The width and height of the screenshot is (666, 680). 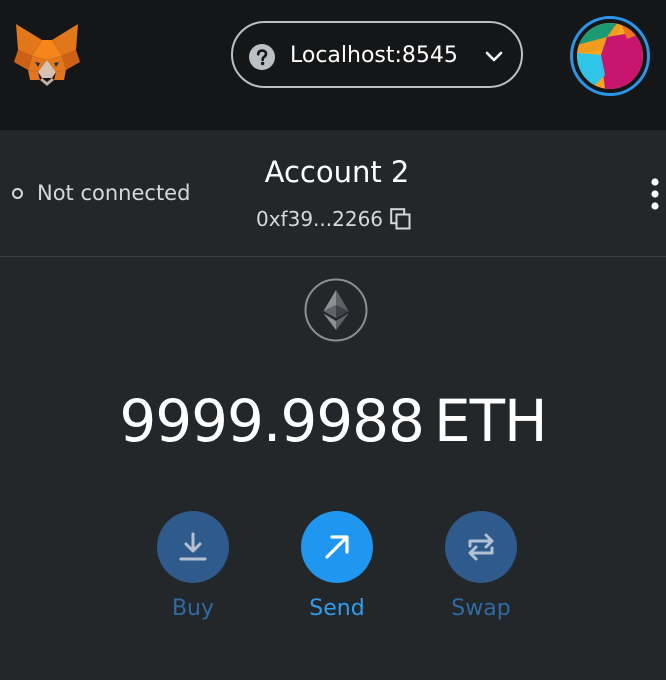 I want to click on copy-icon, so click(x=400, y=219).